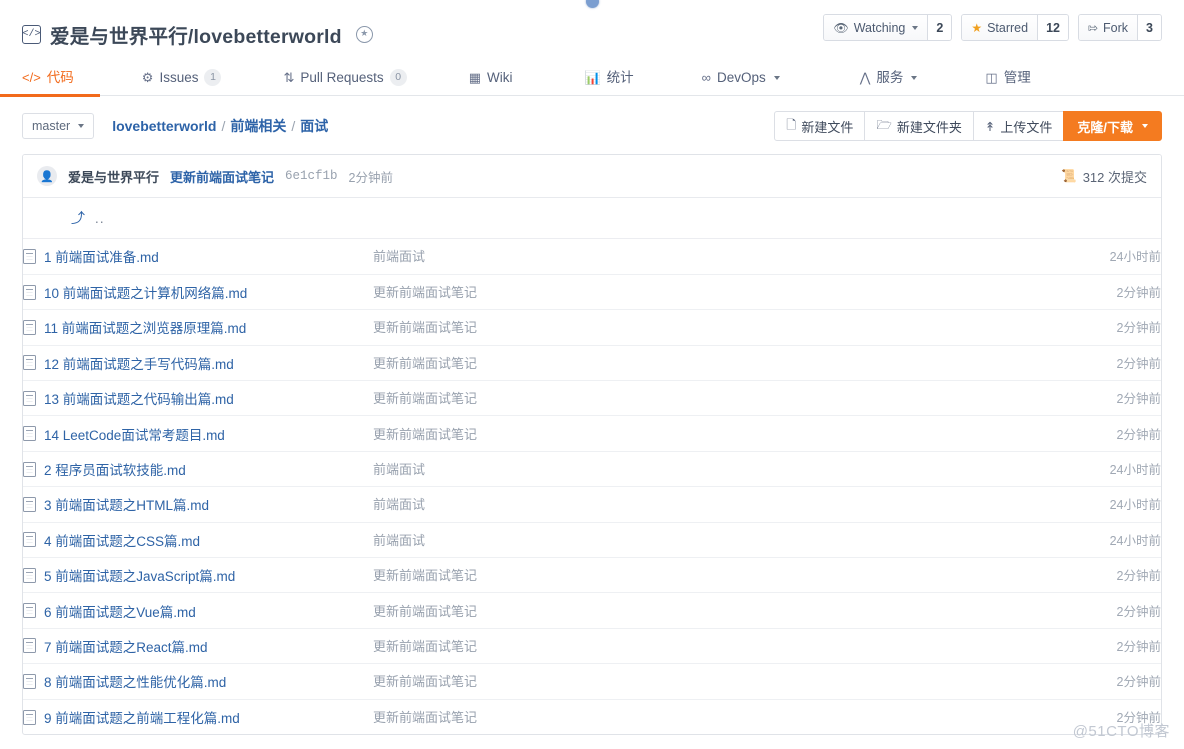 The height and width of the screenshot is (749, 1184). Describe the element at coordinates (364, 34) in the screenshot. I see `medal-badge-icon` at that location.